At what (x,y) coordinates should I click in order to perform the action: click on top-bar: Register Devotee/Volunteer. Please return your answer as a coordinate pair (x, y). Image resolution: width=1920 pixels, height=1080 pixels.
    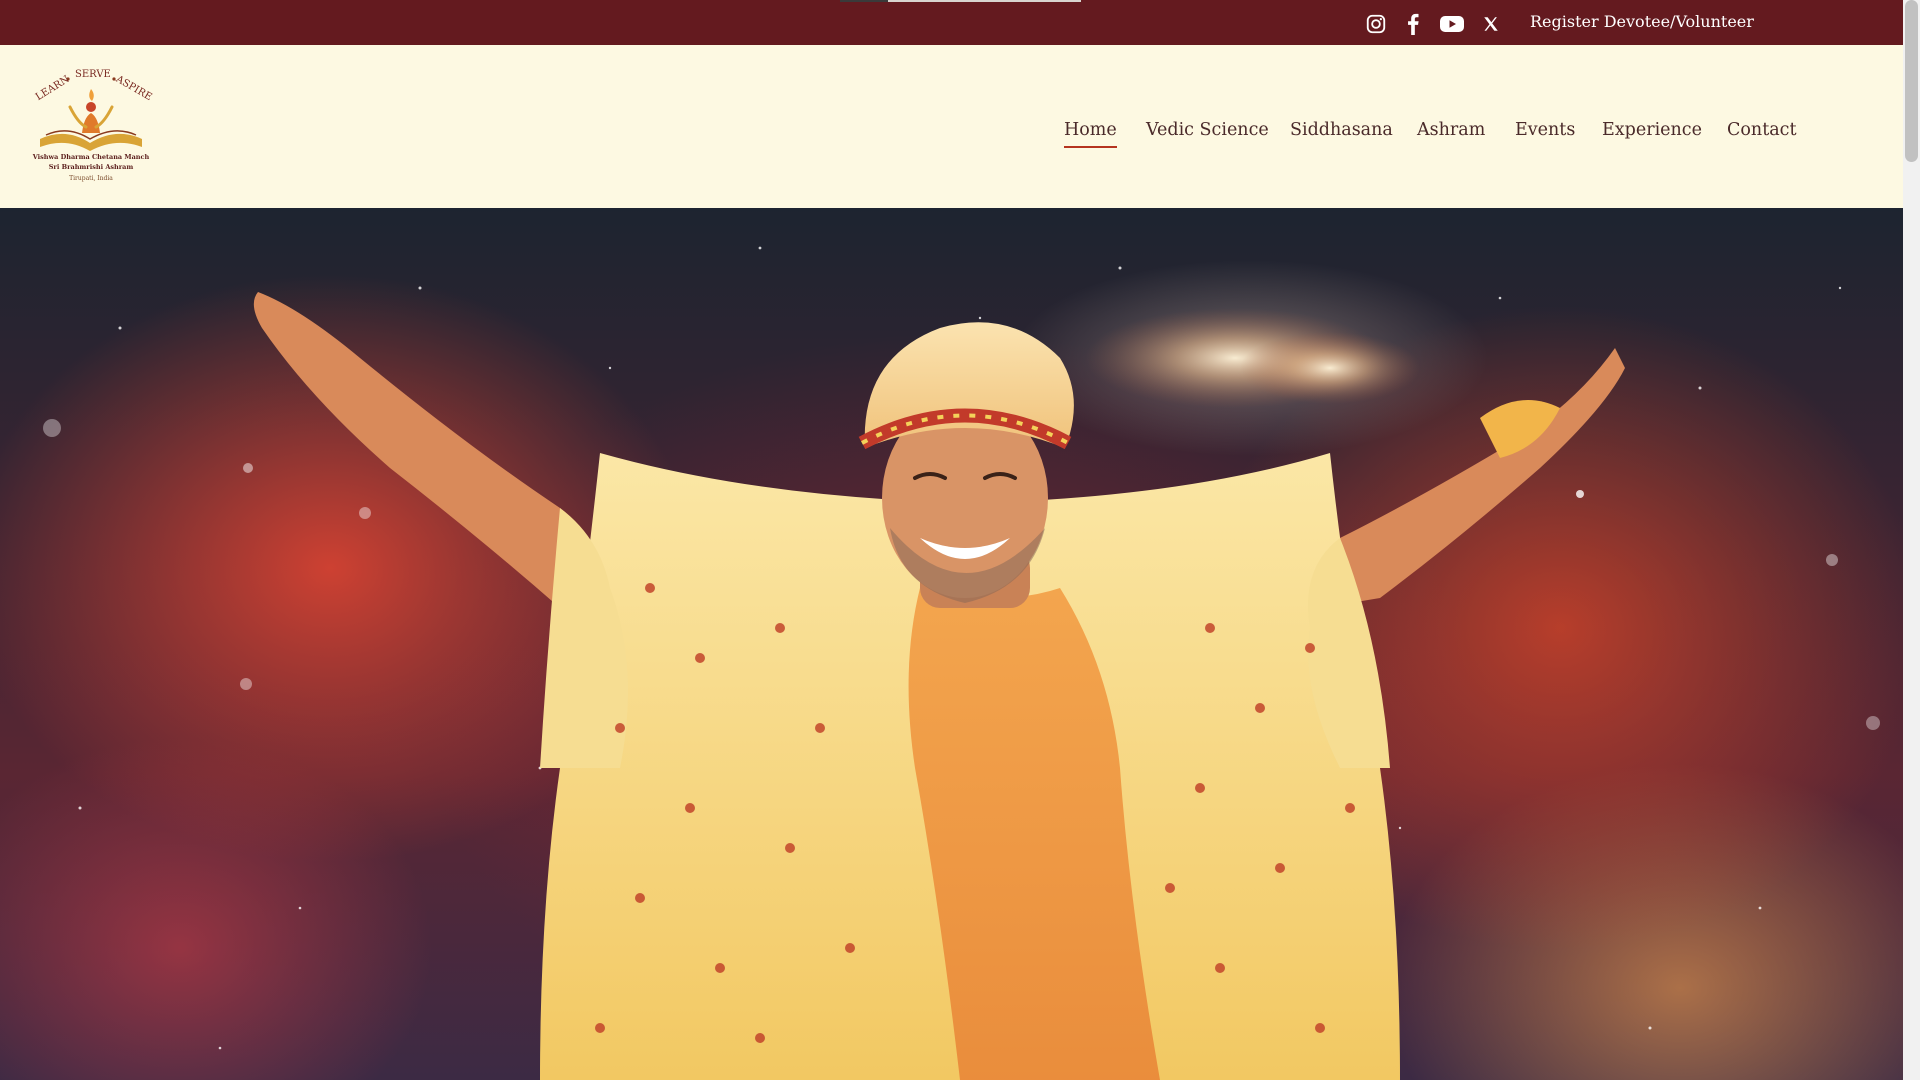
    Looking at the image, I should click on (951, 22).